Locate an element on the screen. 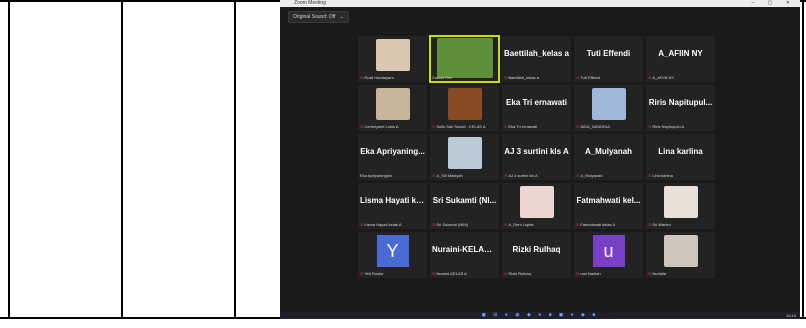  participant-label: ⊘A_Siti Maisyah is located at coordinates (447, 175).